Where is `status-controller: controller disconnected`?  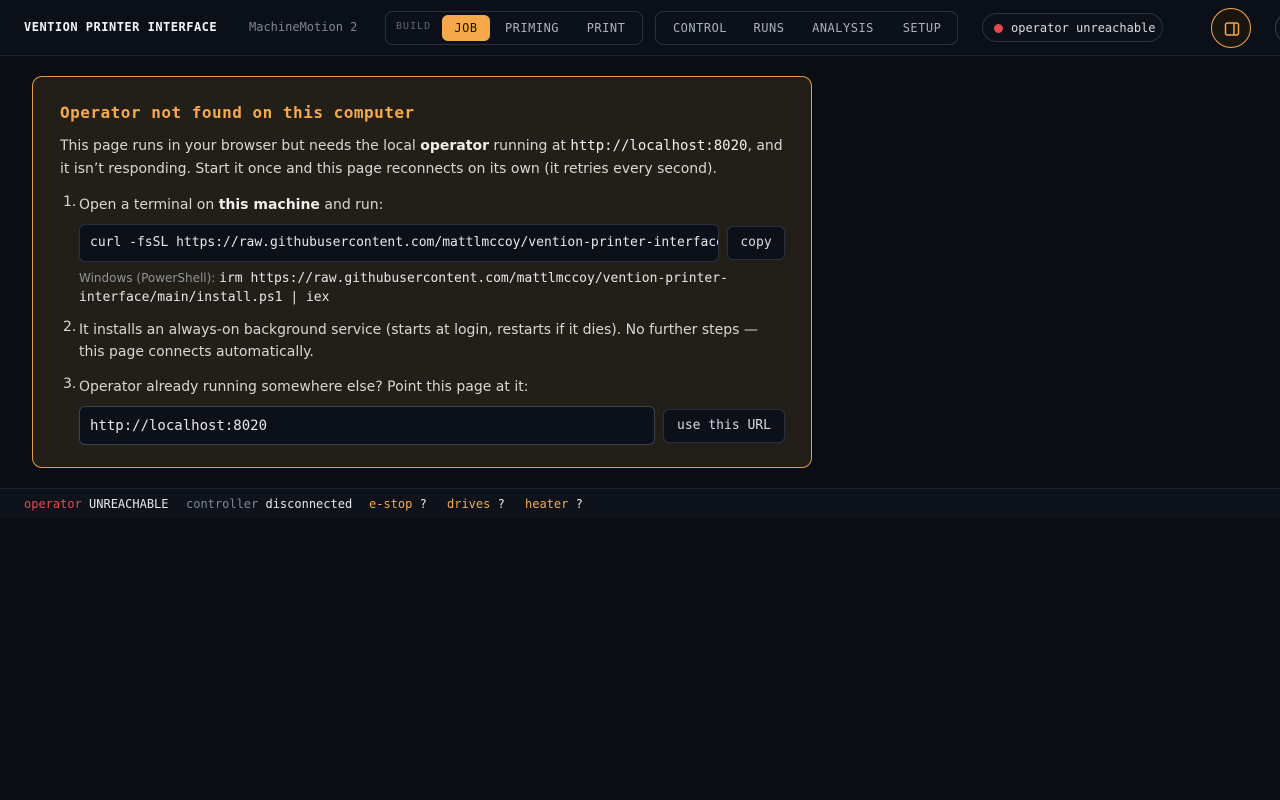 status-controller: controller disconnected is located at coordinates (269, 504).